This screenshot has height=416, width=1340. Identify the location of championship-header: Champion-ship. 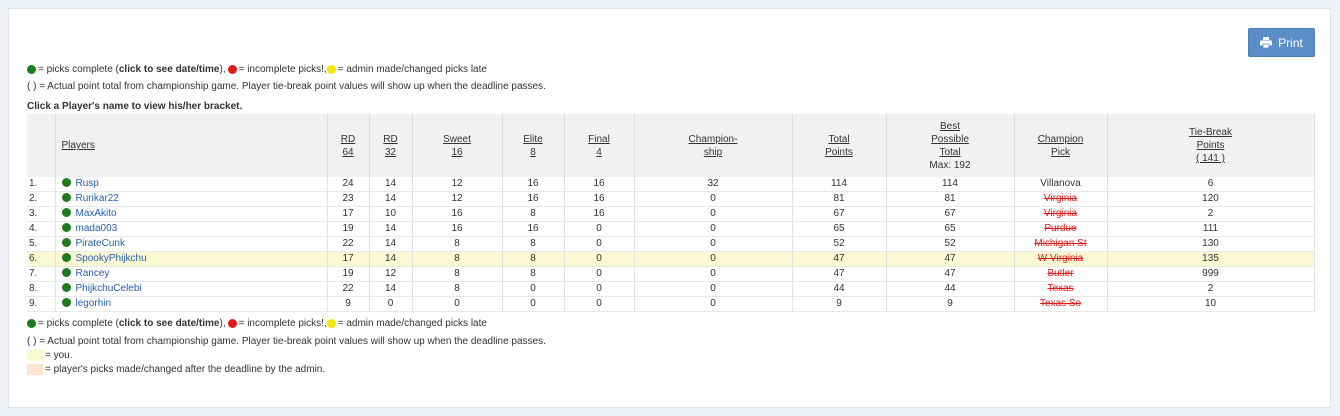
(713, 145).